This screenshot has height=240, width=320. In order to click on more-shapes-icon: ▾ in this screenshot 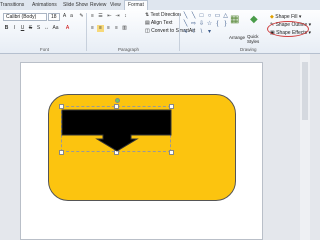, I will do `click(209, 32)`.